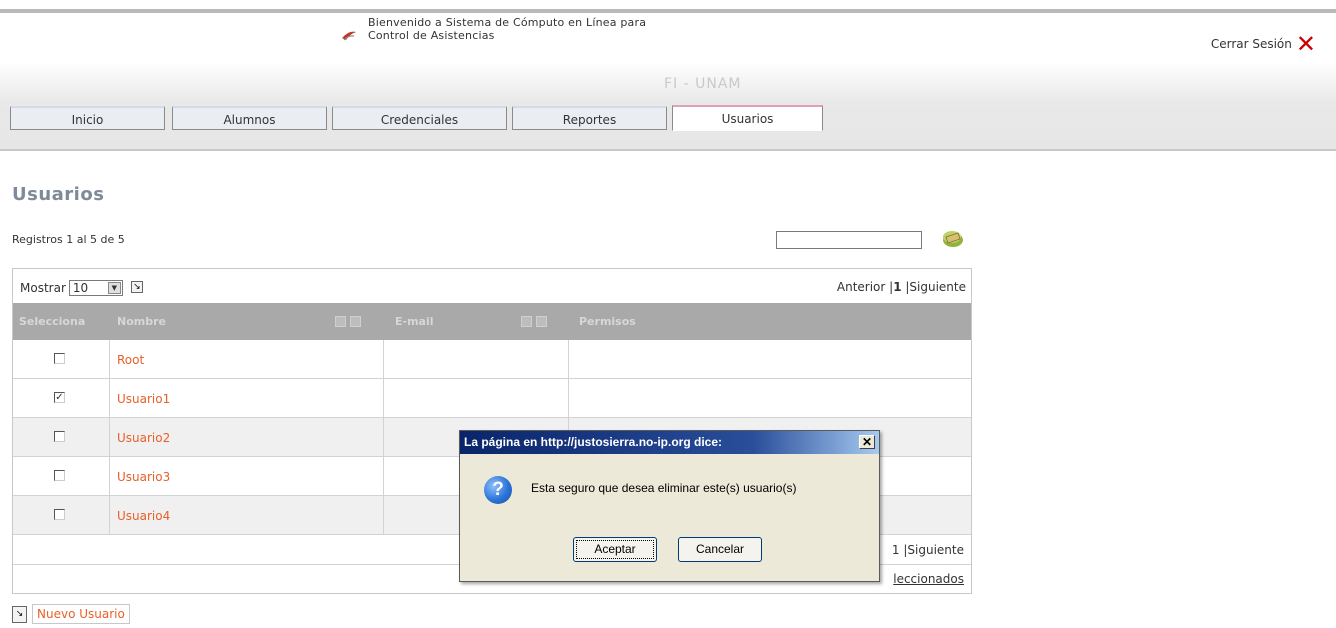 The height and width of the screenshot is (628, 1336). Describe the element at coordinates (937, 287) in the screenshot. I see `pager-next: Siguiente` at that location.